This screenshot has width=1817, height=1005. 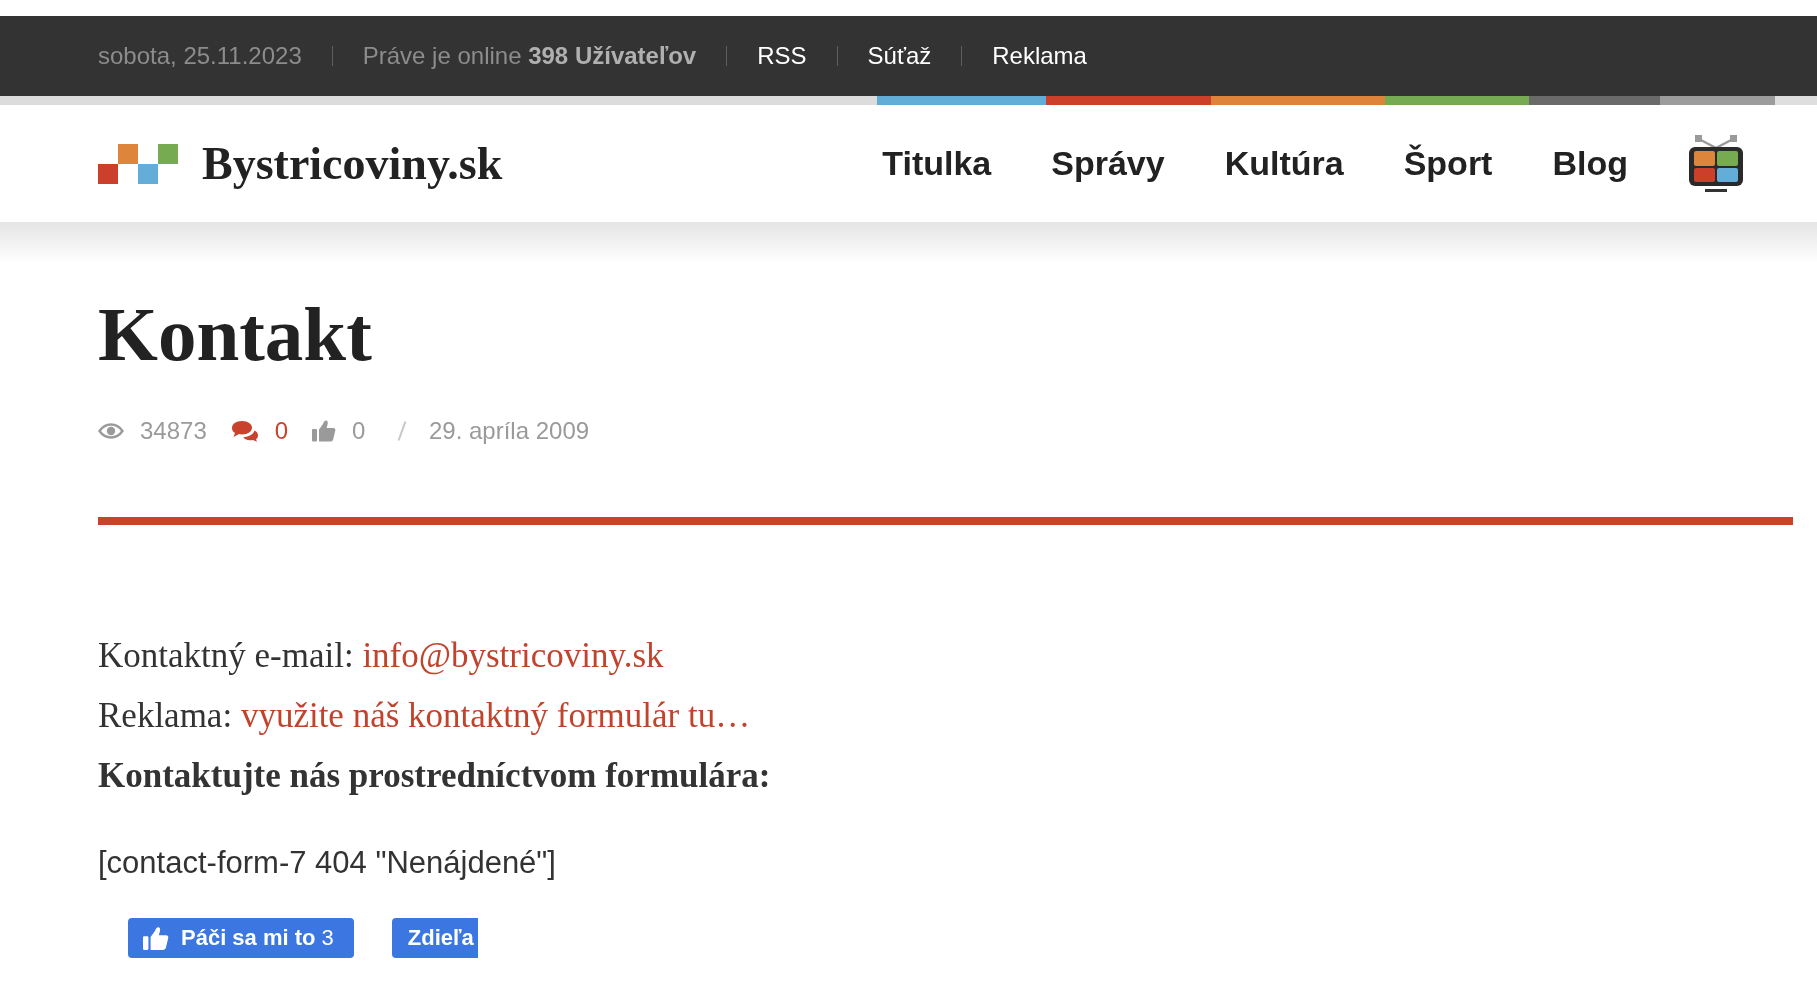 I want to click on top-bar-link: Súťaž, so click(x=899, y=56).